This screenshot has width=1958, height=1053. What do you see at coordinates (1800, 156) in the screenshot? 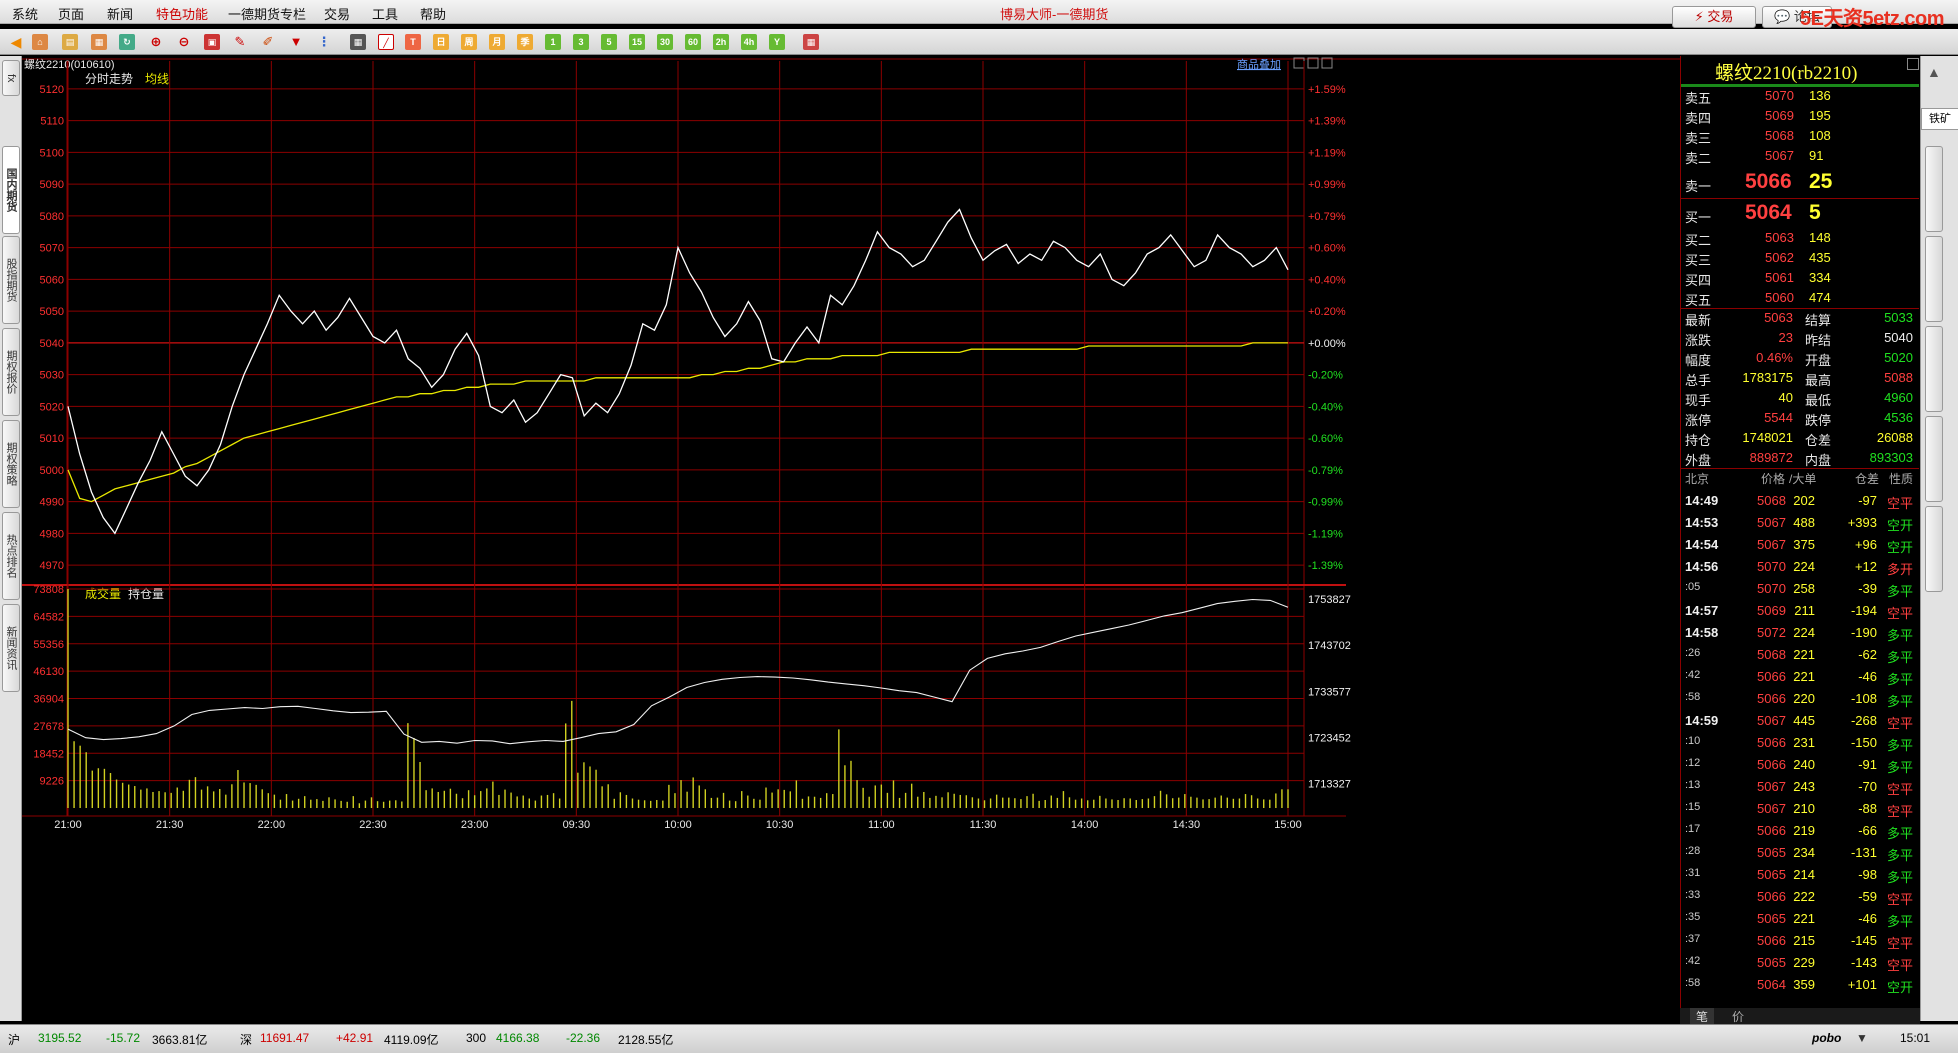
I see `ask-row: 卖二 5067 91` at bounding box center [1800, 156].